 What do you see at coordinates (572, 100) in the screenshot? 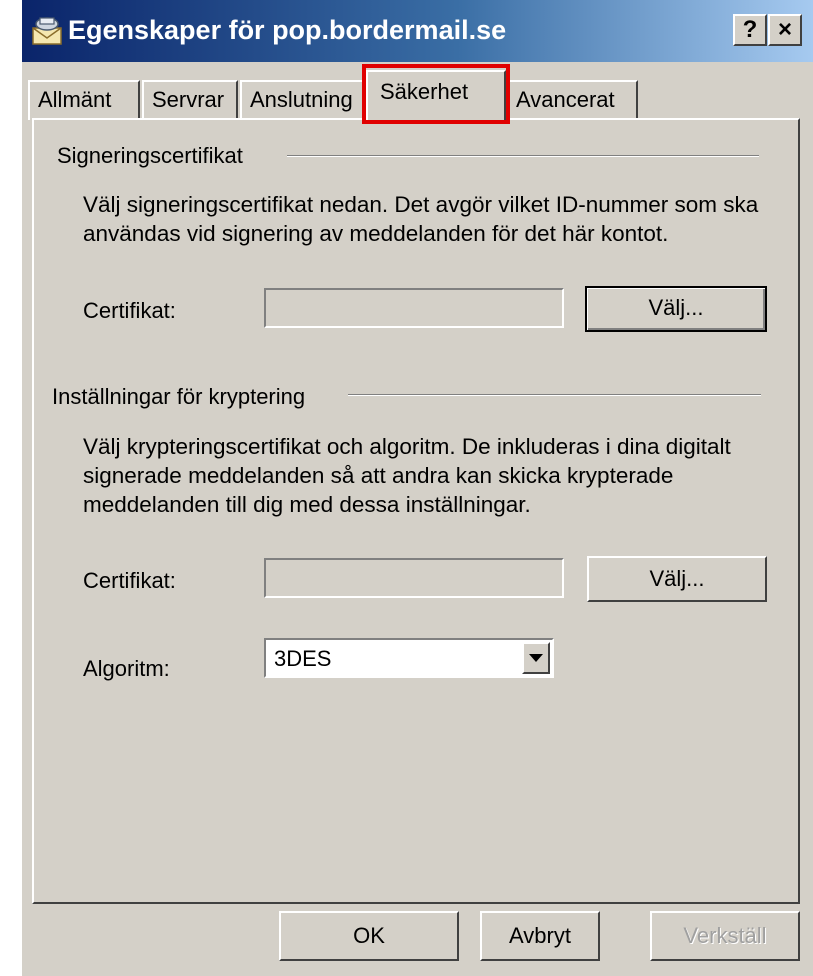
I see `tab-avancerat: Avancerat` at bounding box center [572, 100].